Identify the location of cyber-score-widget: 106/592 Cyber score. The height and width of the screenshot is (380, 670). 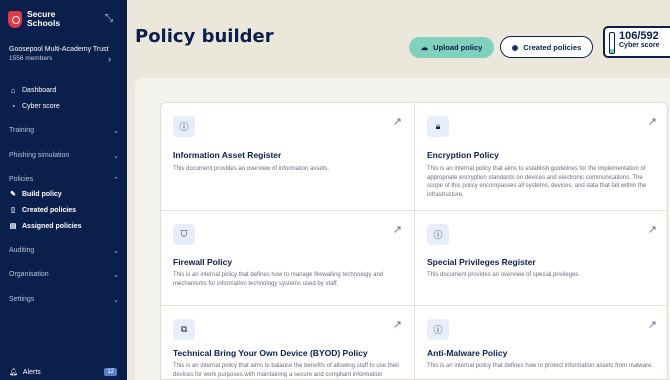
(636, 42).